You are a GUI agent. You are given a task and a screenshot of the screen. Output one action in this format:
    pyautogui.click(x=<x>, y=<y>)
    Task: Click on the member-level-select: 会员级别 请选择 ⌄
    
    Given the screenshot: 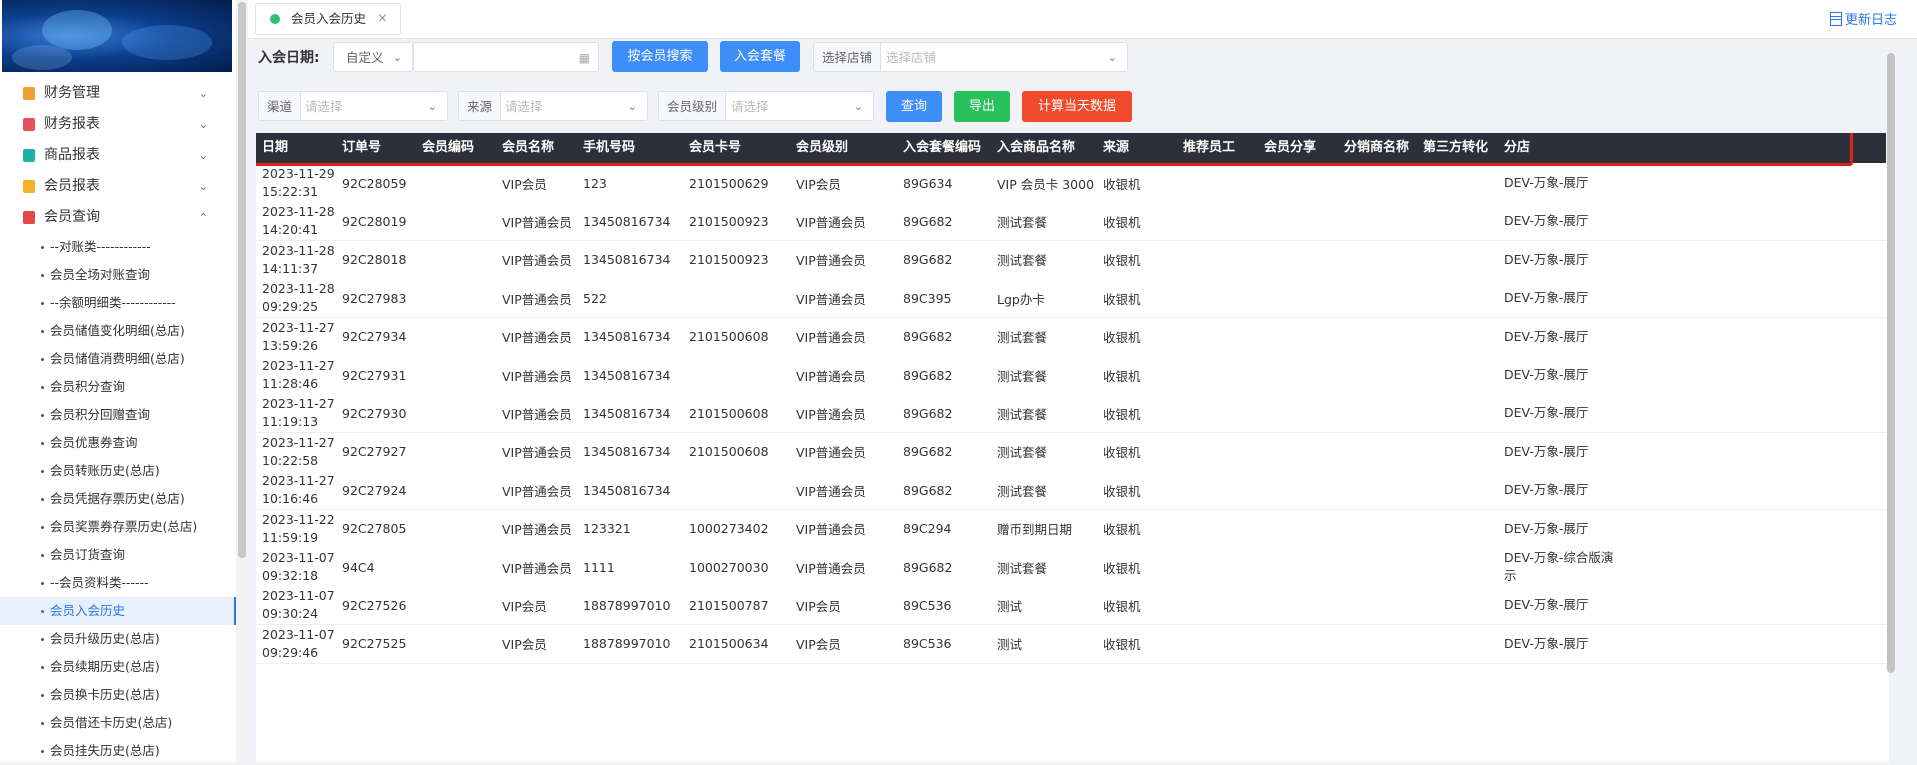 What is the action you would take?
    pyautogui.click(x=766, y=106)
    